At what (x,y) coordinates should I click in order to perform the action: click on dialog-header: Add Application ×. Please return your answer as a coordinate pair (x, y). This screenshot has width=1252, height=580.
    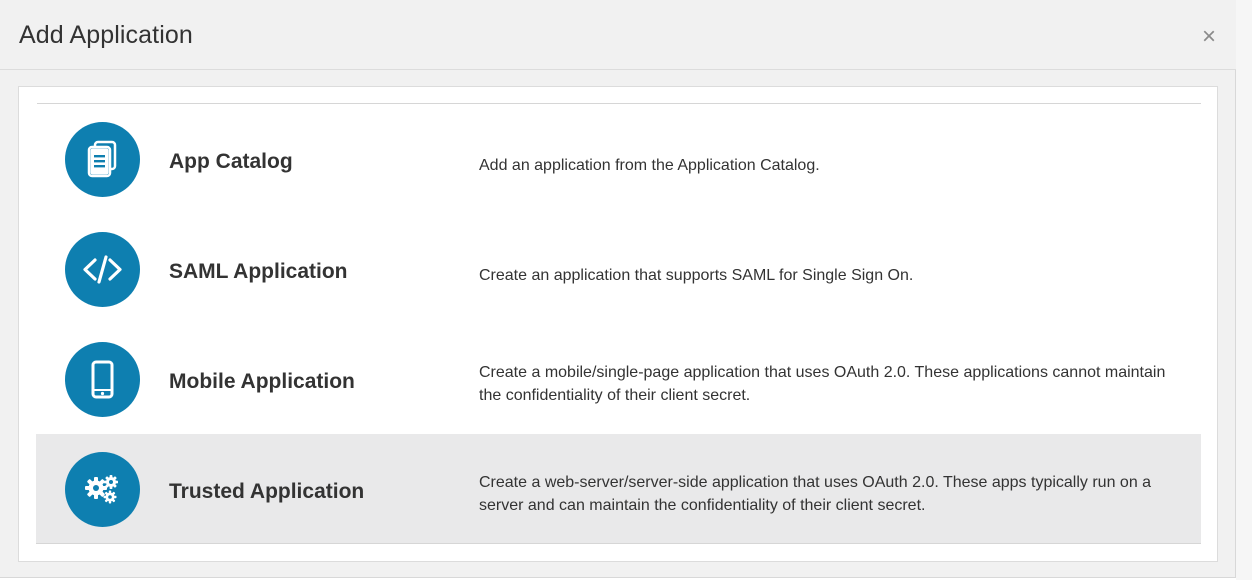
    Looking at the image, I should click on (618, 35).